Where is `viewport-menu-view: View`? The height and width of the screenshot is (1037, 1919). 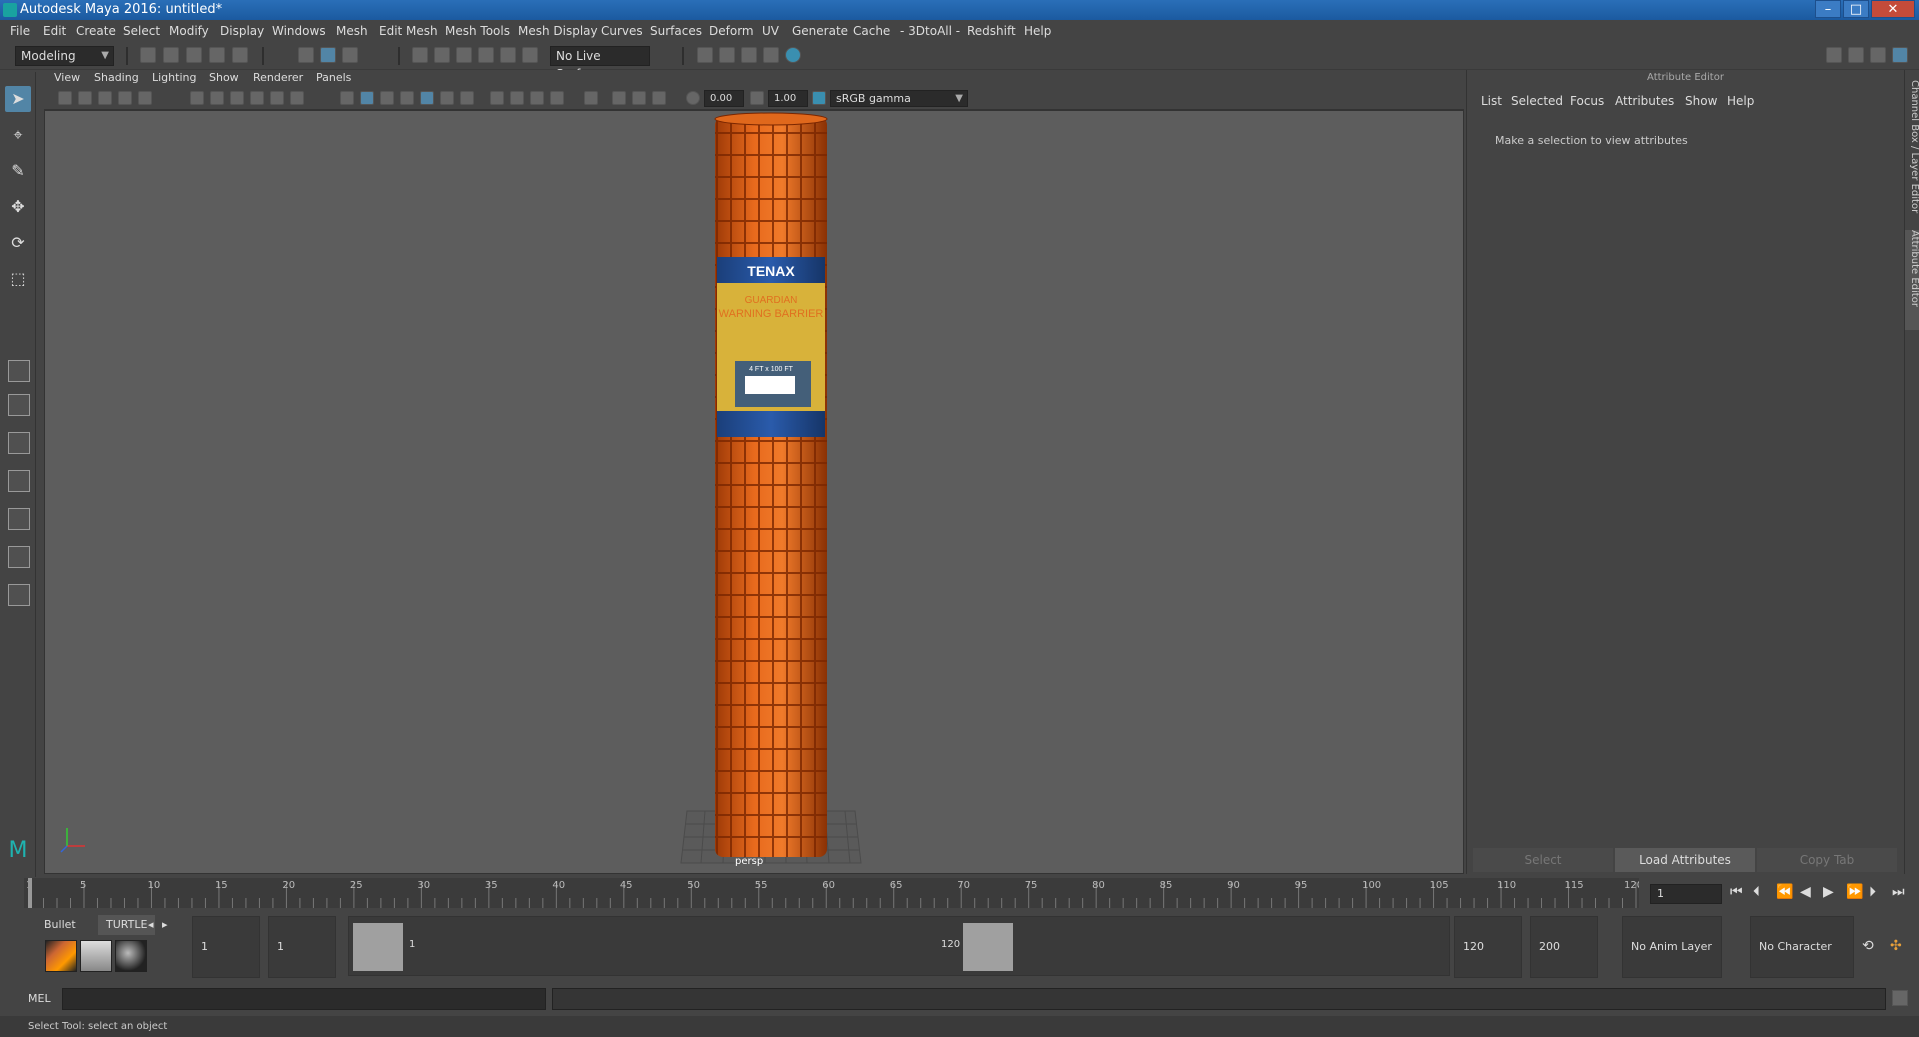 viewport-menu-view: View is located at coordinates (67, 77).